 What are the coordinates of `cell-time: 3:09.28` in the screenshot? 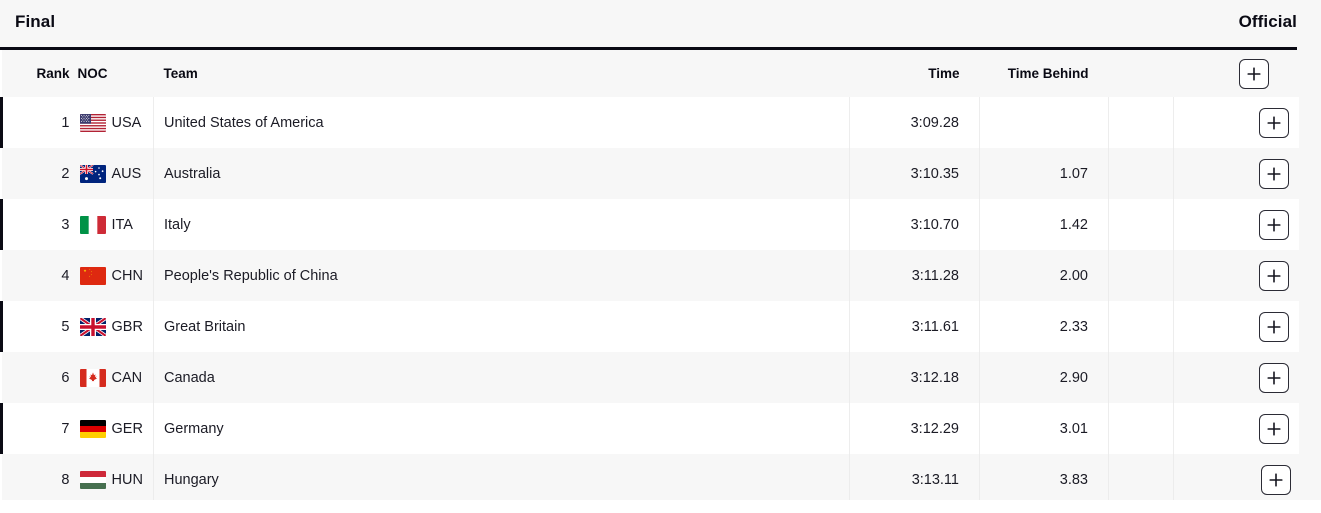 It's located at (914, 122).